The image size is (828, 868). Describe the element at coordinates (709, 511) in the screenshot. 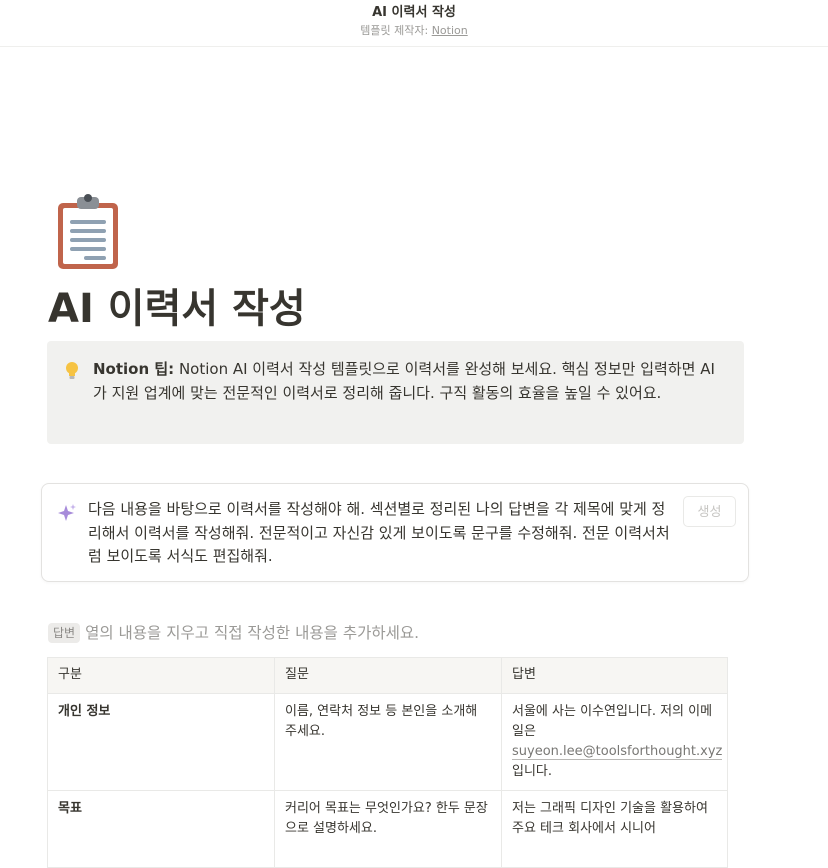

I see `generate-button: 생성` at that location.